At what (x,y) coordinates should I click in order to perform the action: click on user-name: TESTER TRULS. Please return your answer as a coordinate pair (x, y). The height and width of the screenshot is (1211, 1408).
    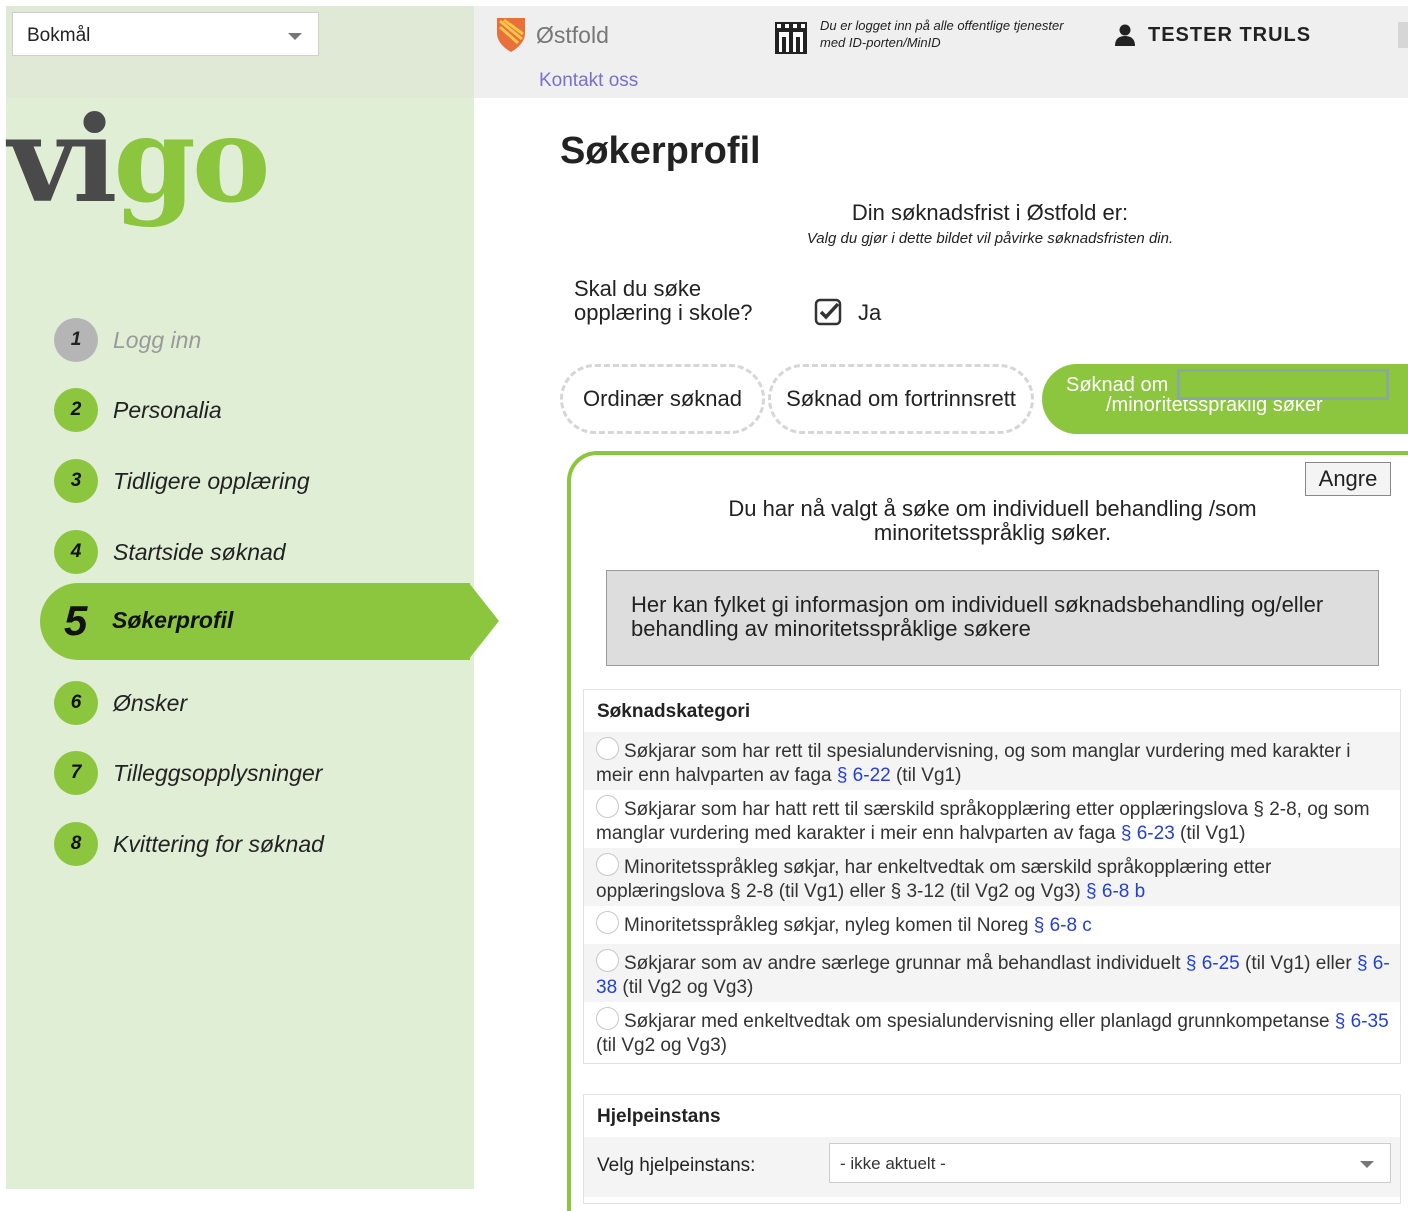
    Looking at the image, I should click on (1229, 35).